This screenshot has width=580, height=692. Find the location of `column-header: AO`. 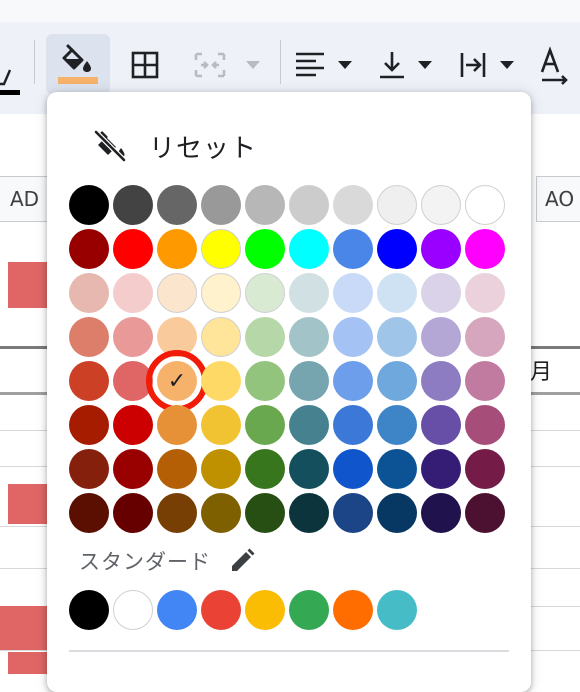

column-header: AO is located at coordinates (558, 199).